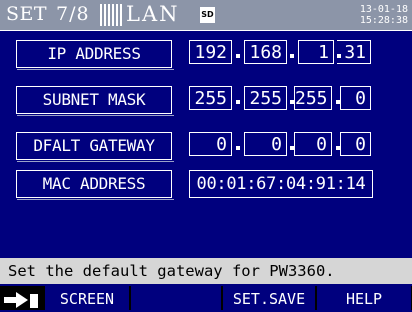 The height and width of the screenshot is (312, 412). Describe the element at coordinates (355, 98) in the screenshot. I see `subnet-octet-4: 0` at that location.